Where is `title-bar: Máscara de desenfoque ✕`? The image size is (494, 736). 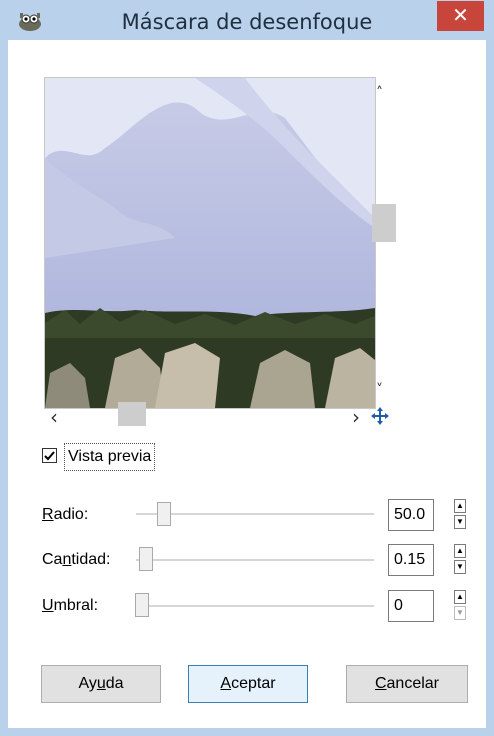
title-bar: Máscara de desenfoque ✕ is located at coordinates (247, 20).